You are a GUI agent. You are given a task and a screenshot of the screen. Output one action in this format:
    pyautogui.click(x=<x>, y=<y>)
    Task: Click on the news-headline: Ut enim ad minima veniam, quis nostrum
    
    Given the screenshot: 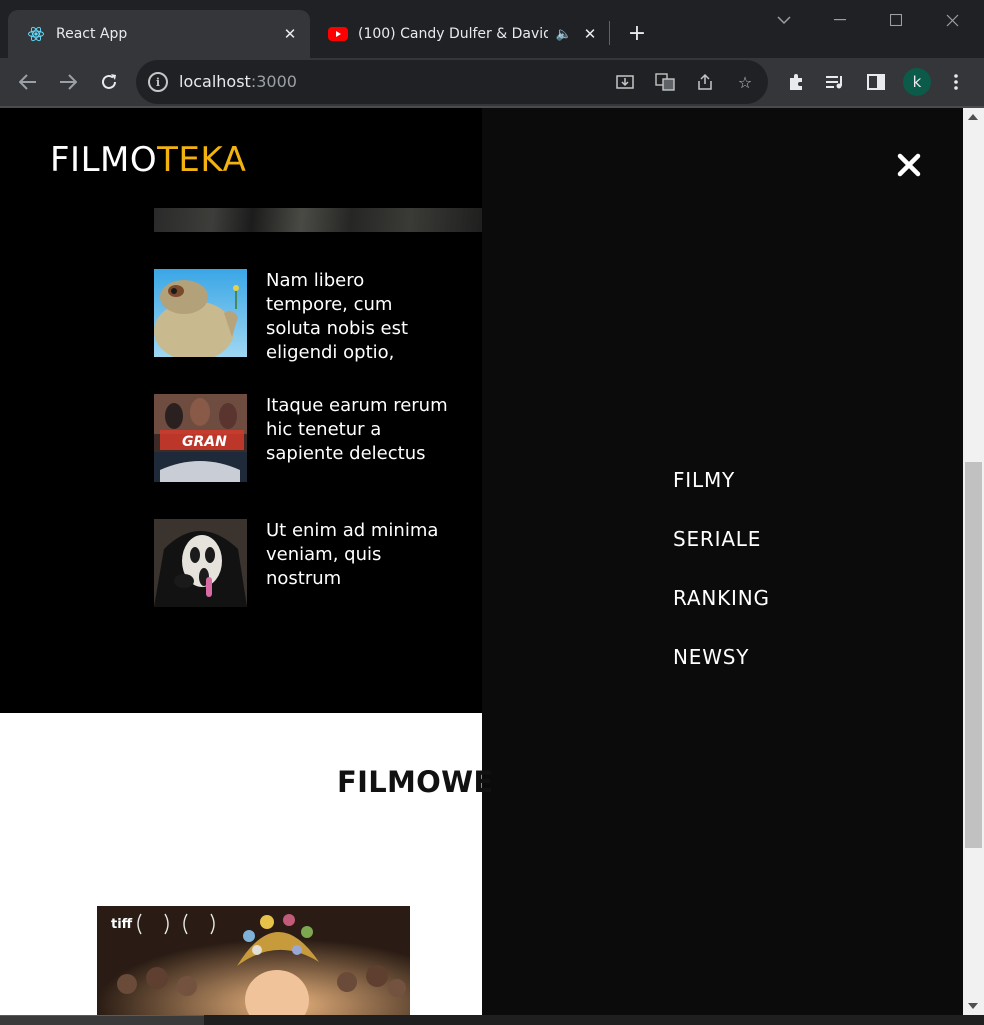 What is the action you would take?
    pyautogui.click(x=358, y=555)
    